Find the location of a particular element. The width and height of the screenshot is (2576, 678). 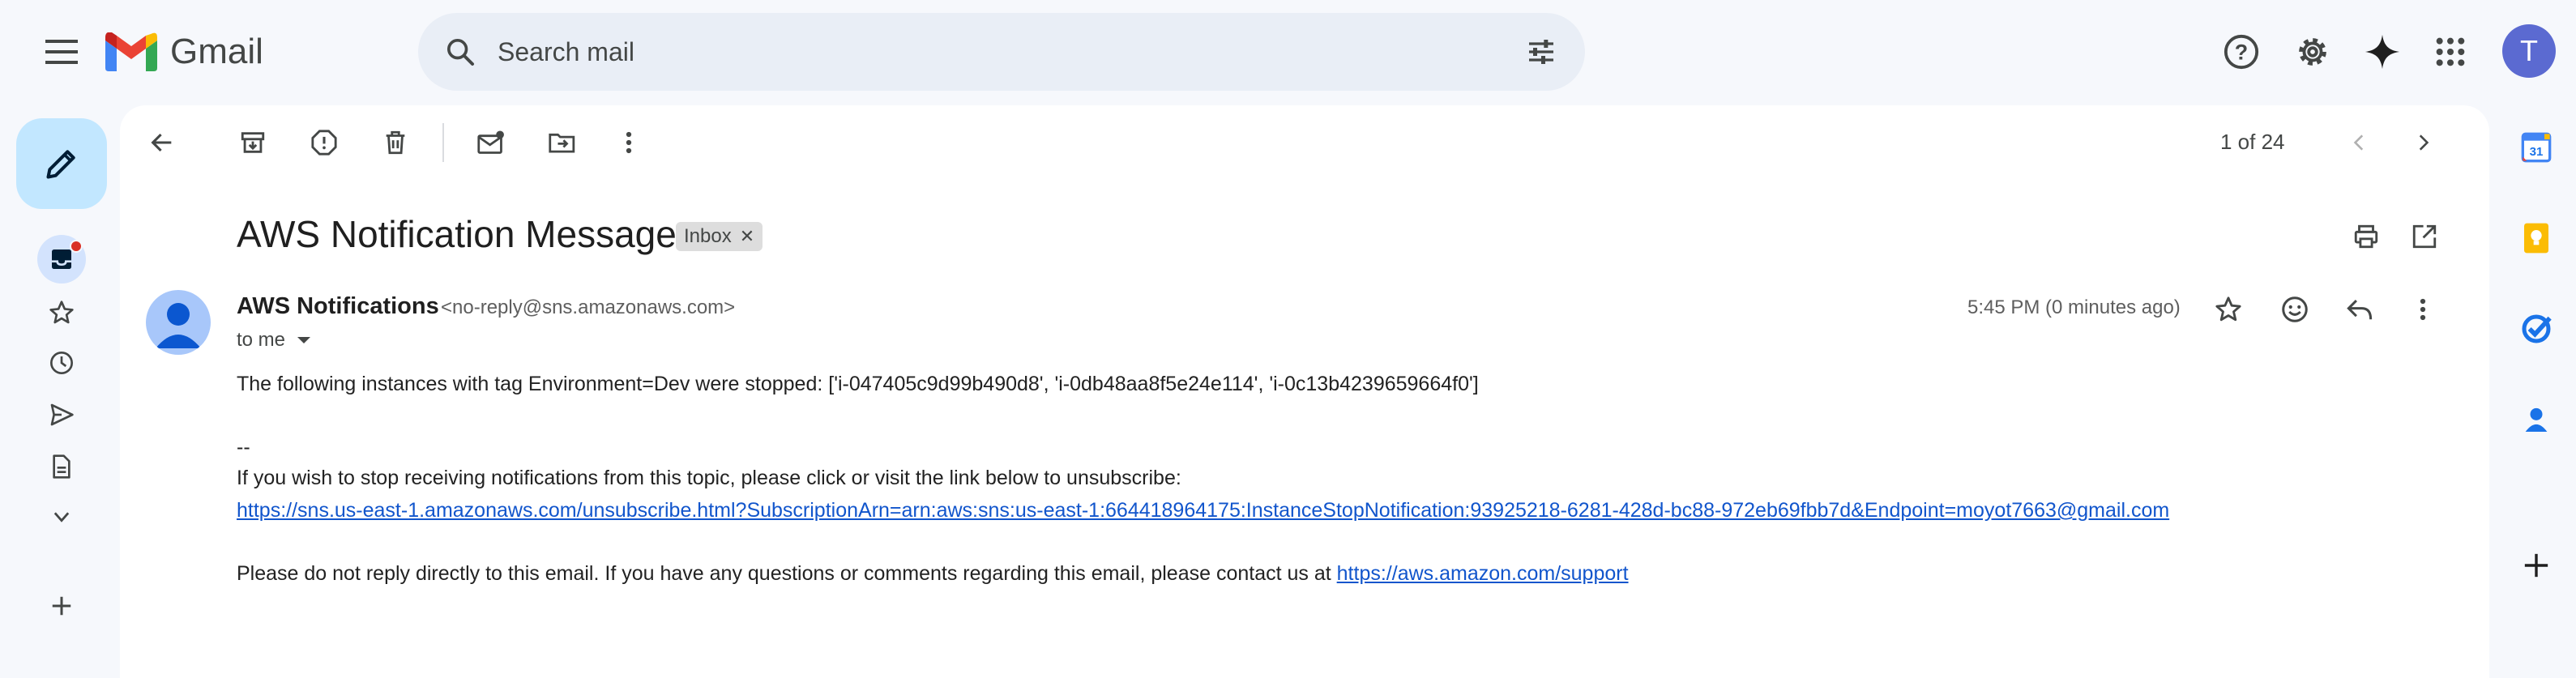

unread-badge is located at coordinates (76, 246).